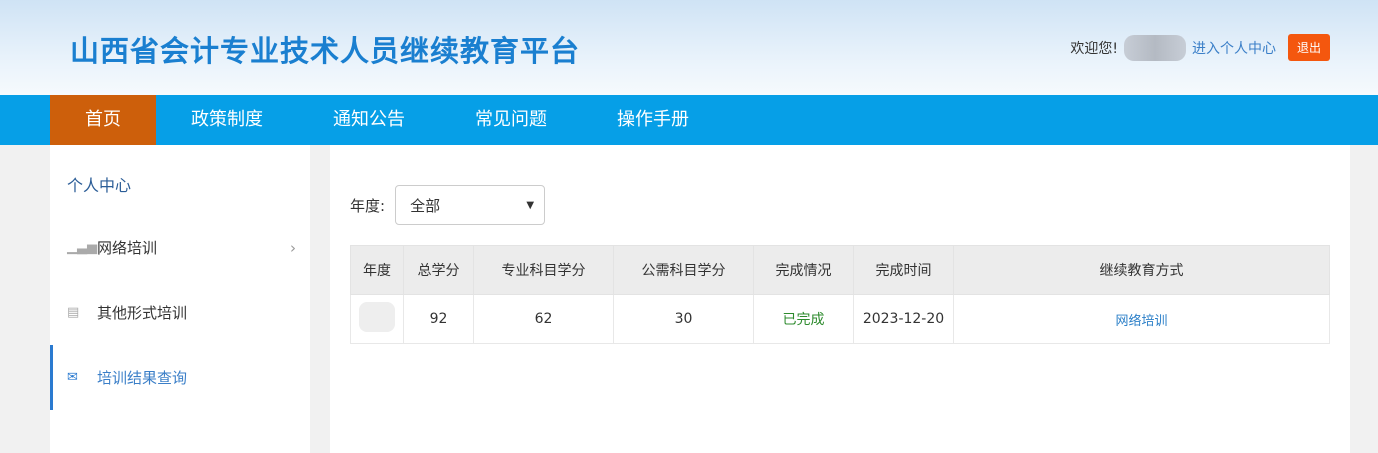  Describe the element at coordinates (142, 378) in the screenshot. I see `sidebar-item-label: 培训结果查询` at that location.